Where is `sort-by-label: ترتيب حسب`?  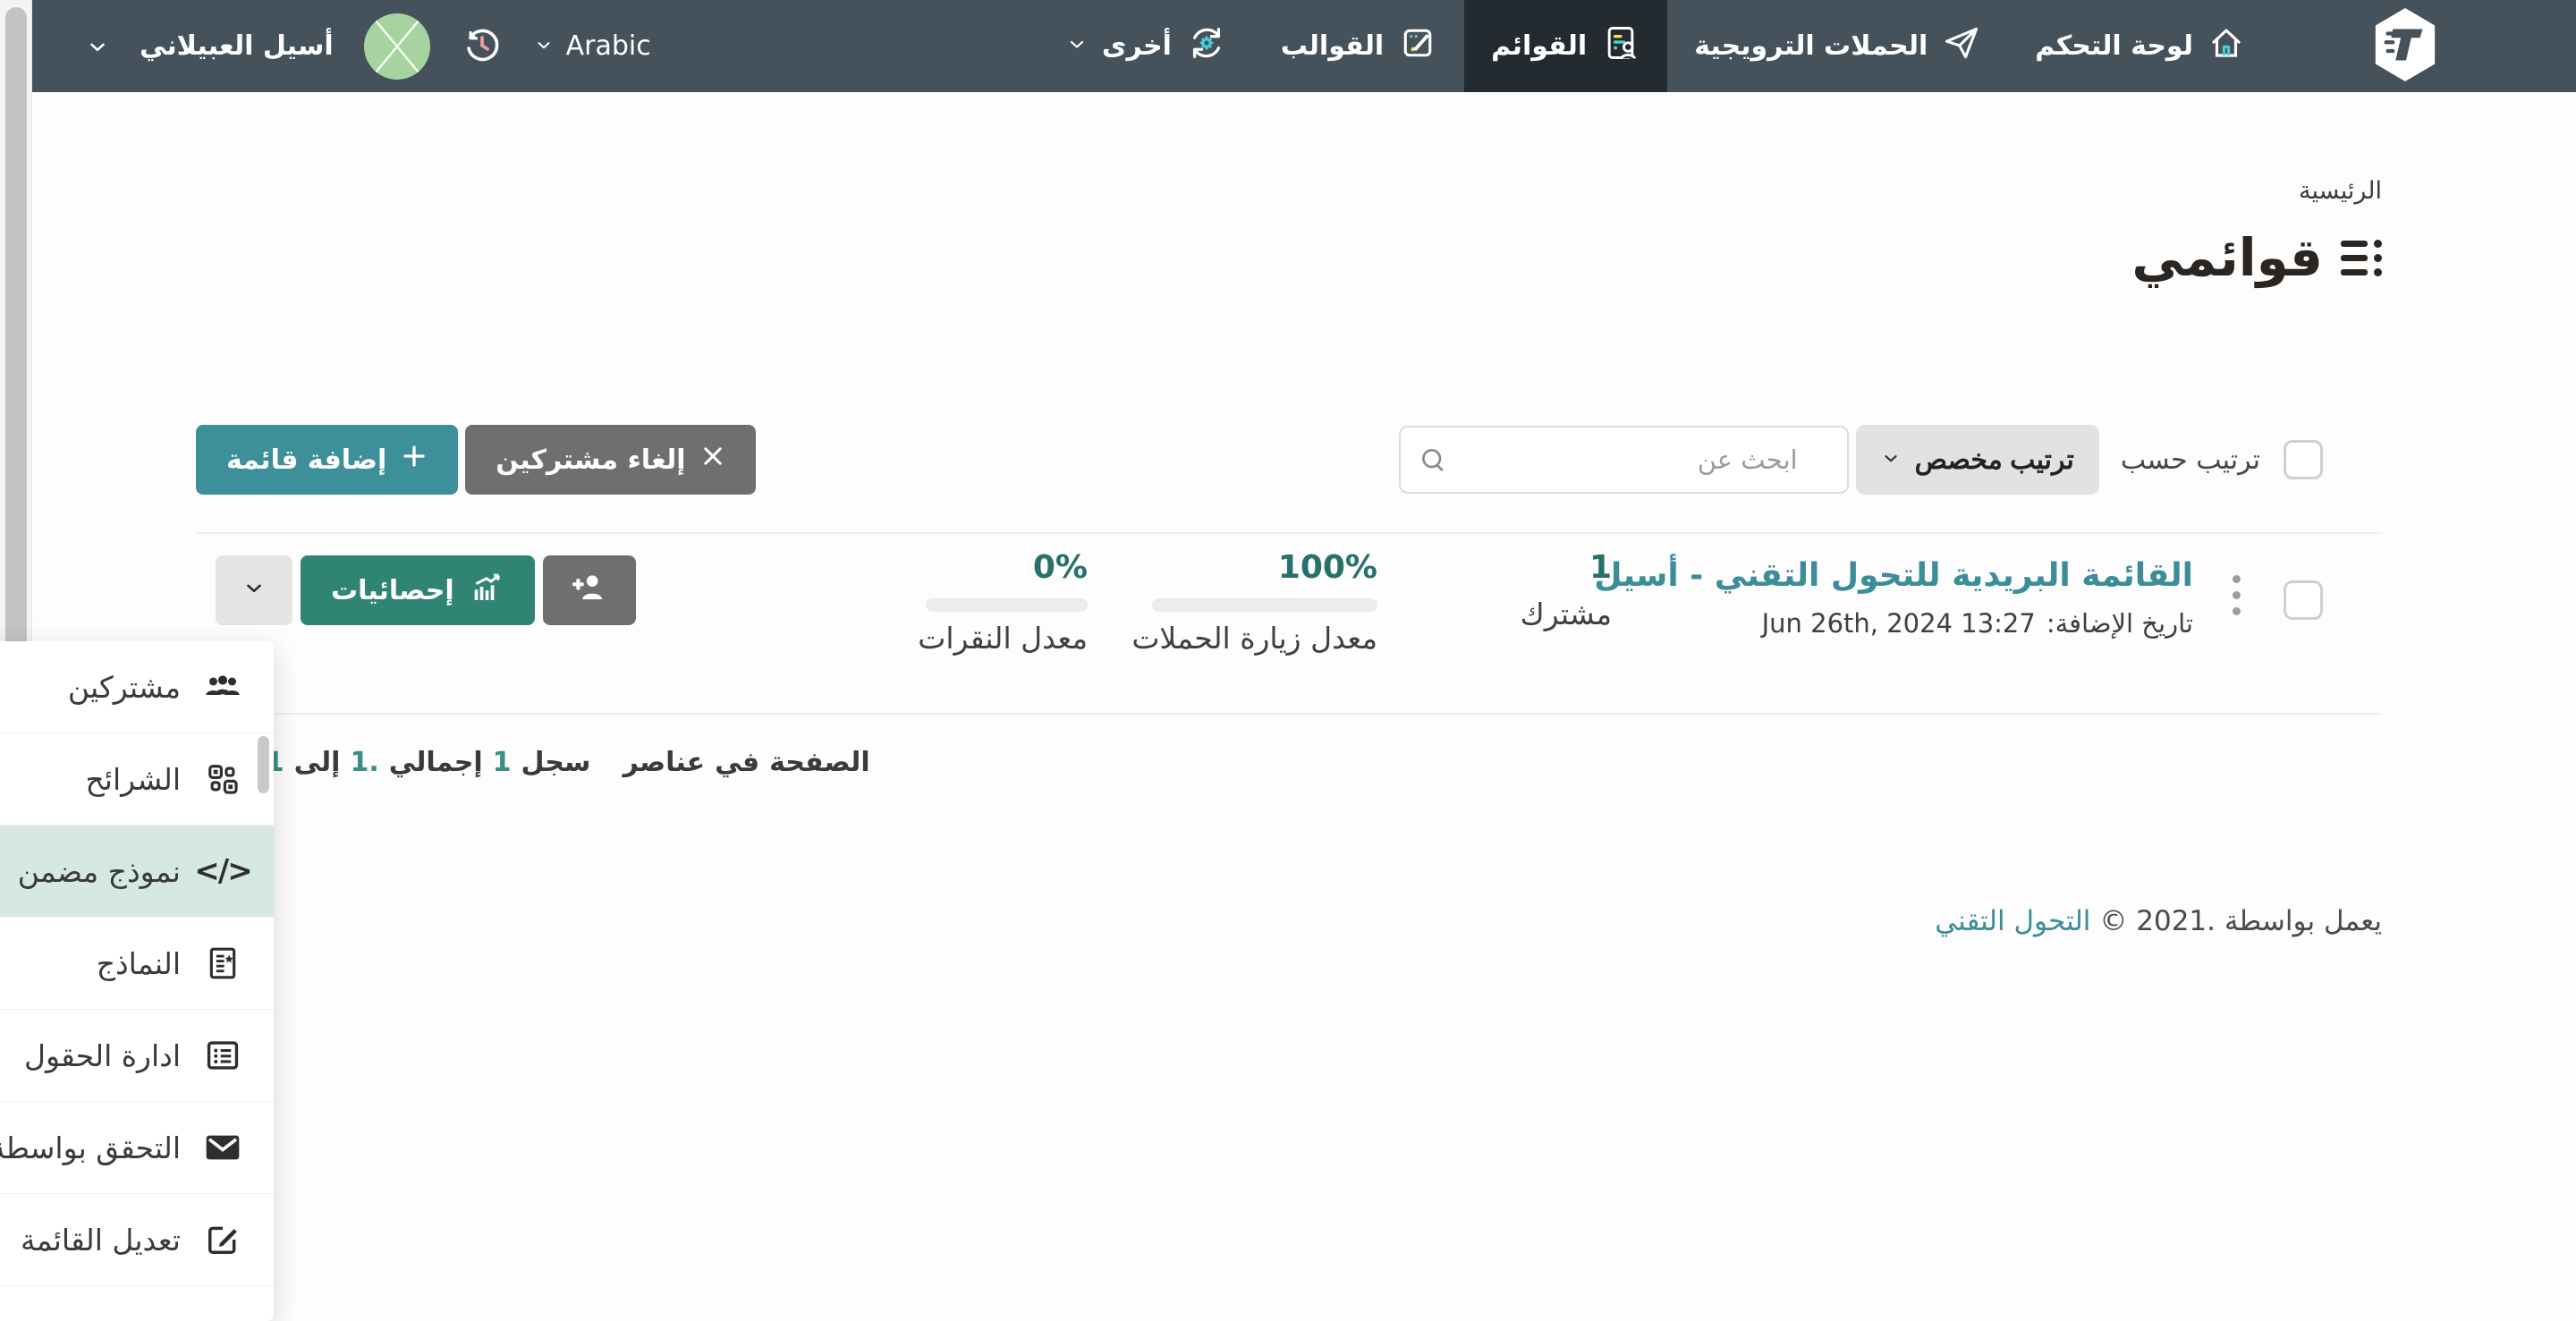
sort-by-label: ترتيب حسب is located at coordinates (2190, 460).